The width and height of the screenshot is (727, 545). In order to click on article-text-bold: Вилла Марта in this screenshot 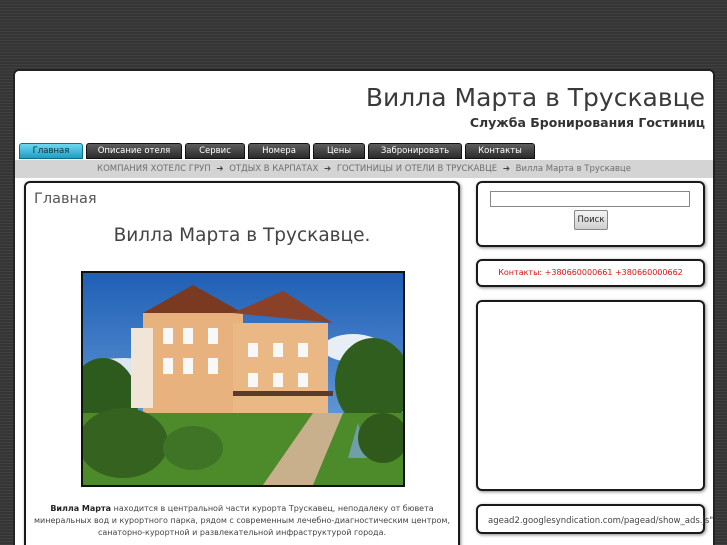, I will do `click(81, 508)`.